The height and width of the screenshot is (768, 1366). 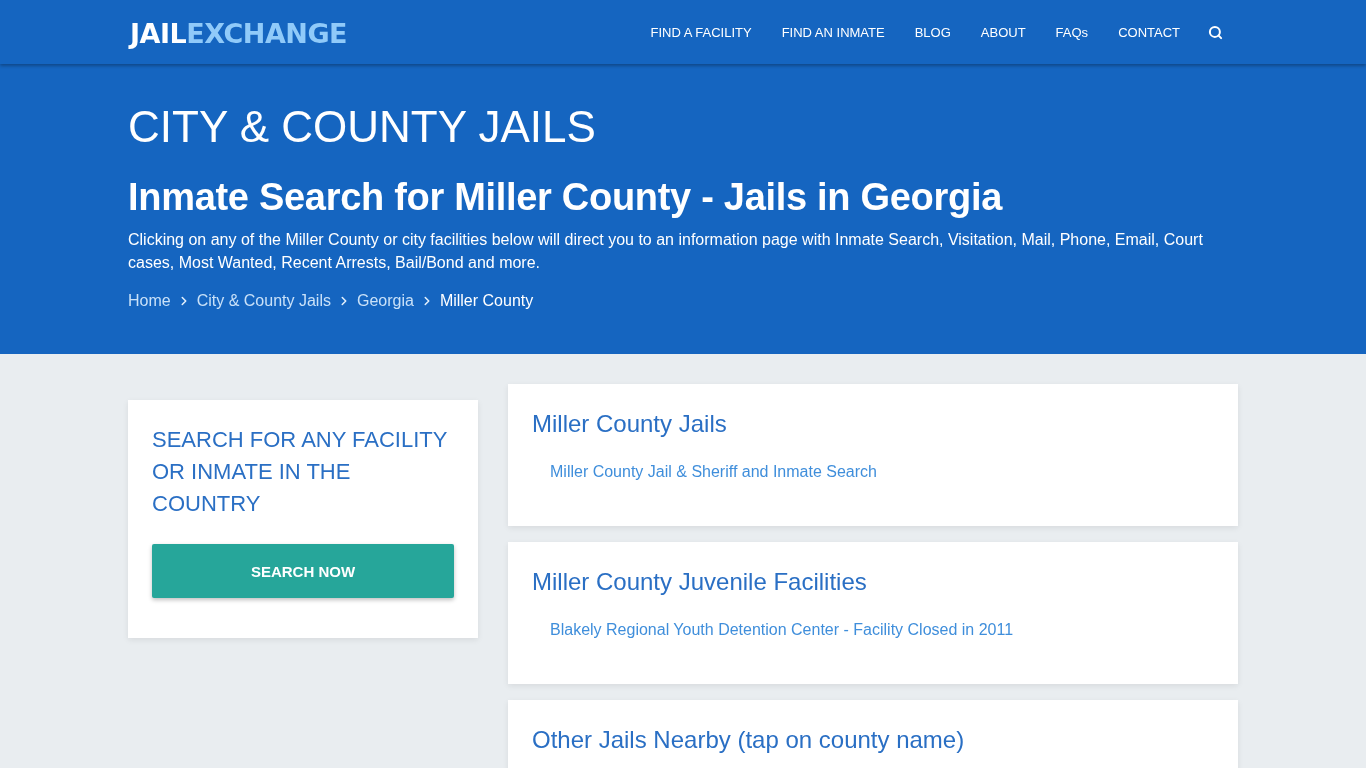 What do you see at coordinates (713, 472) in the screenshot?
I see `facility-link: Miller County Jail & Sheriff and Inmate Search` at bounding box center [713, 472].